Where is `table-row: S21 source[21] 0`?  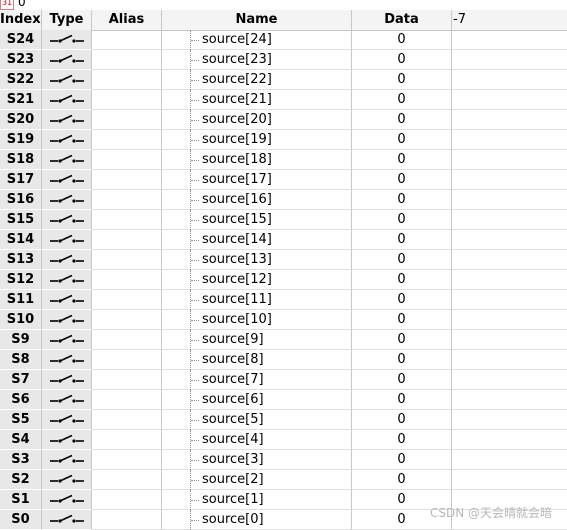 table-row: S21 source[21] 0 is located at coordinates (283, 100).